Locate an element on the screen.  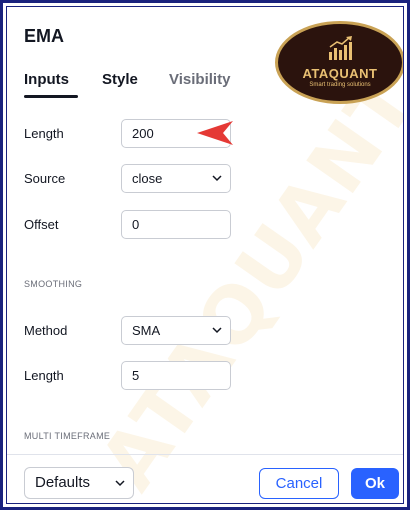
method-label: Method is located at coordinates (46, 330).